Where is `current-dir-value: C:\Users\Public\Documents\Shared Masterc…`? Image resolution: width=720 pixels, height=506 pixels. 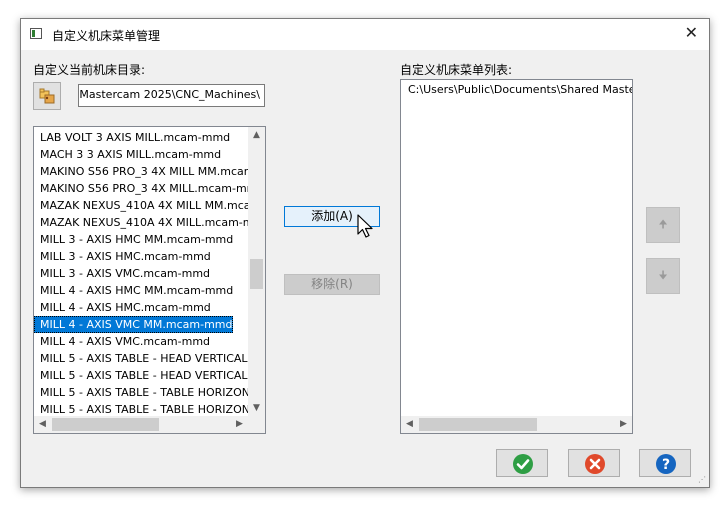 current-dir-value: C:\Users\Public\Documents\Shared Masterc… is located at coordinates (169, 94).